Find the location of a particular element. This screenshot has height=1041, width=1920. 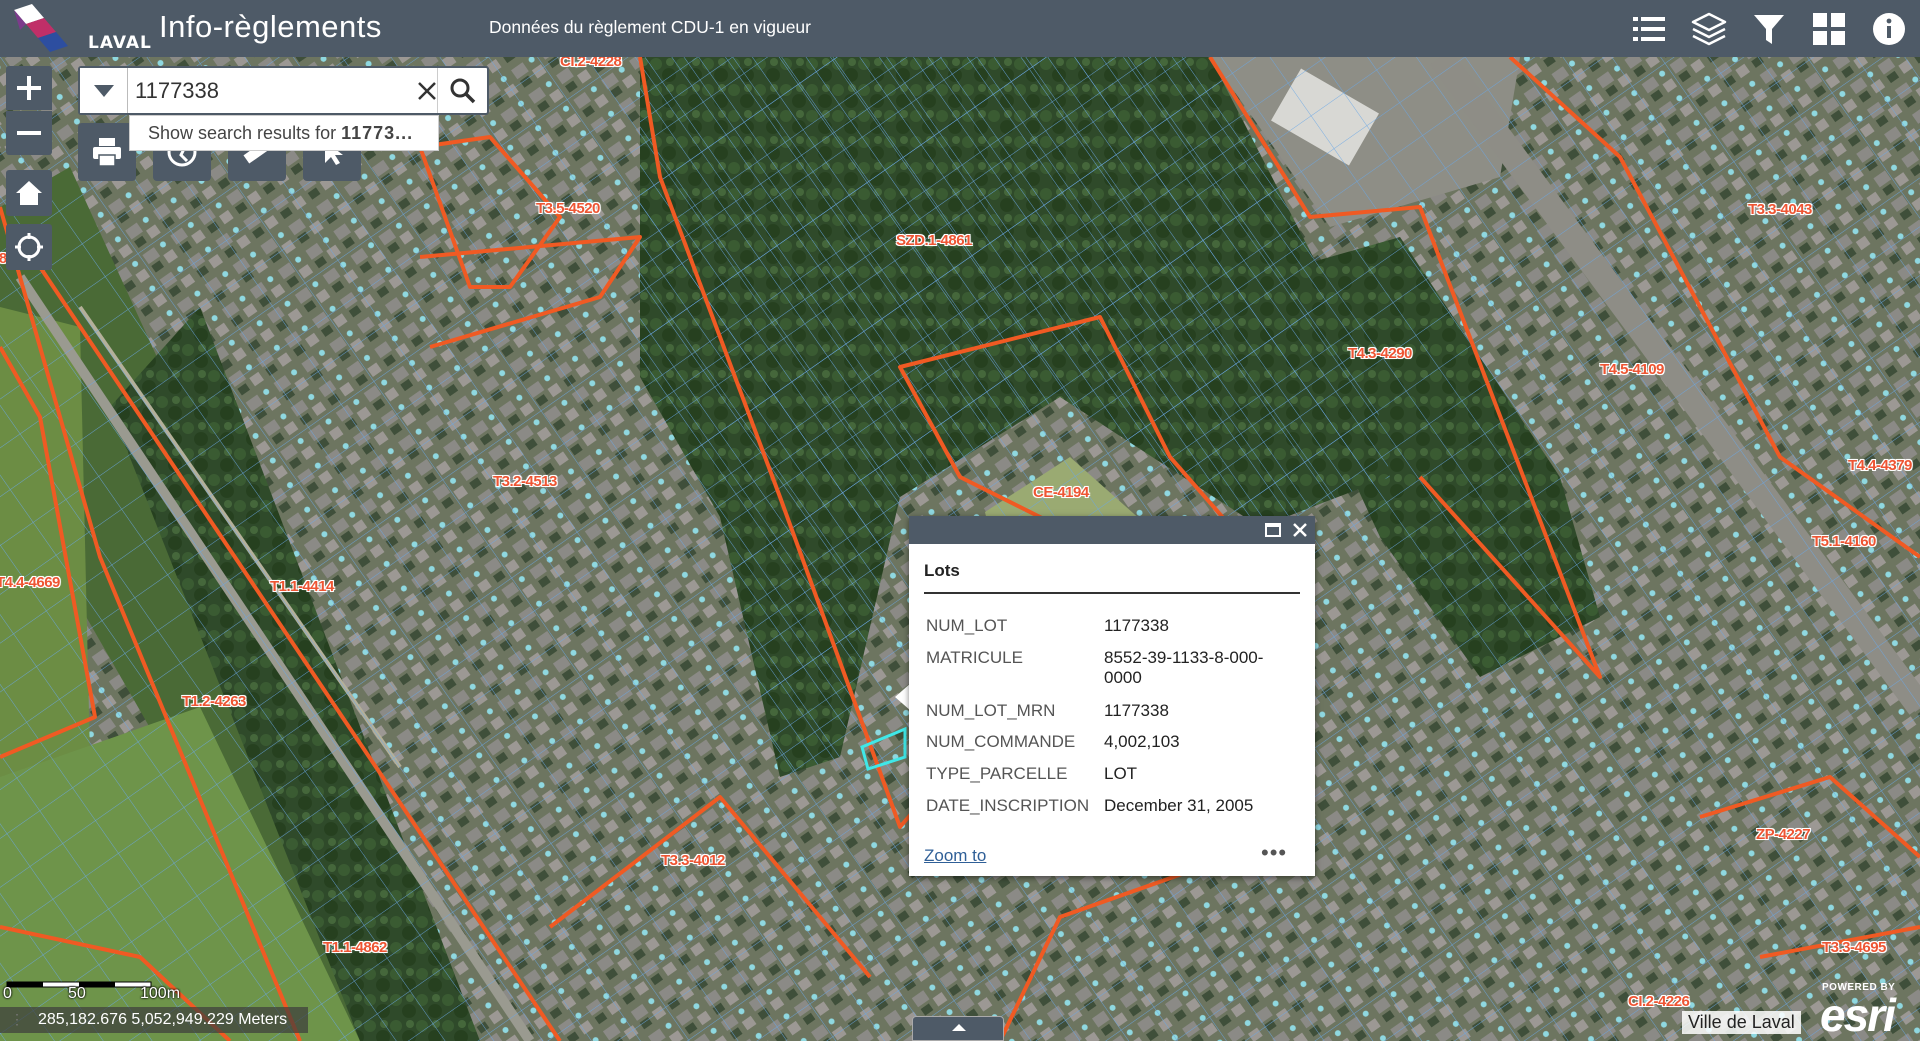

zone-label: CI.2-4226 is located at coordinates (1659, 1001).